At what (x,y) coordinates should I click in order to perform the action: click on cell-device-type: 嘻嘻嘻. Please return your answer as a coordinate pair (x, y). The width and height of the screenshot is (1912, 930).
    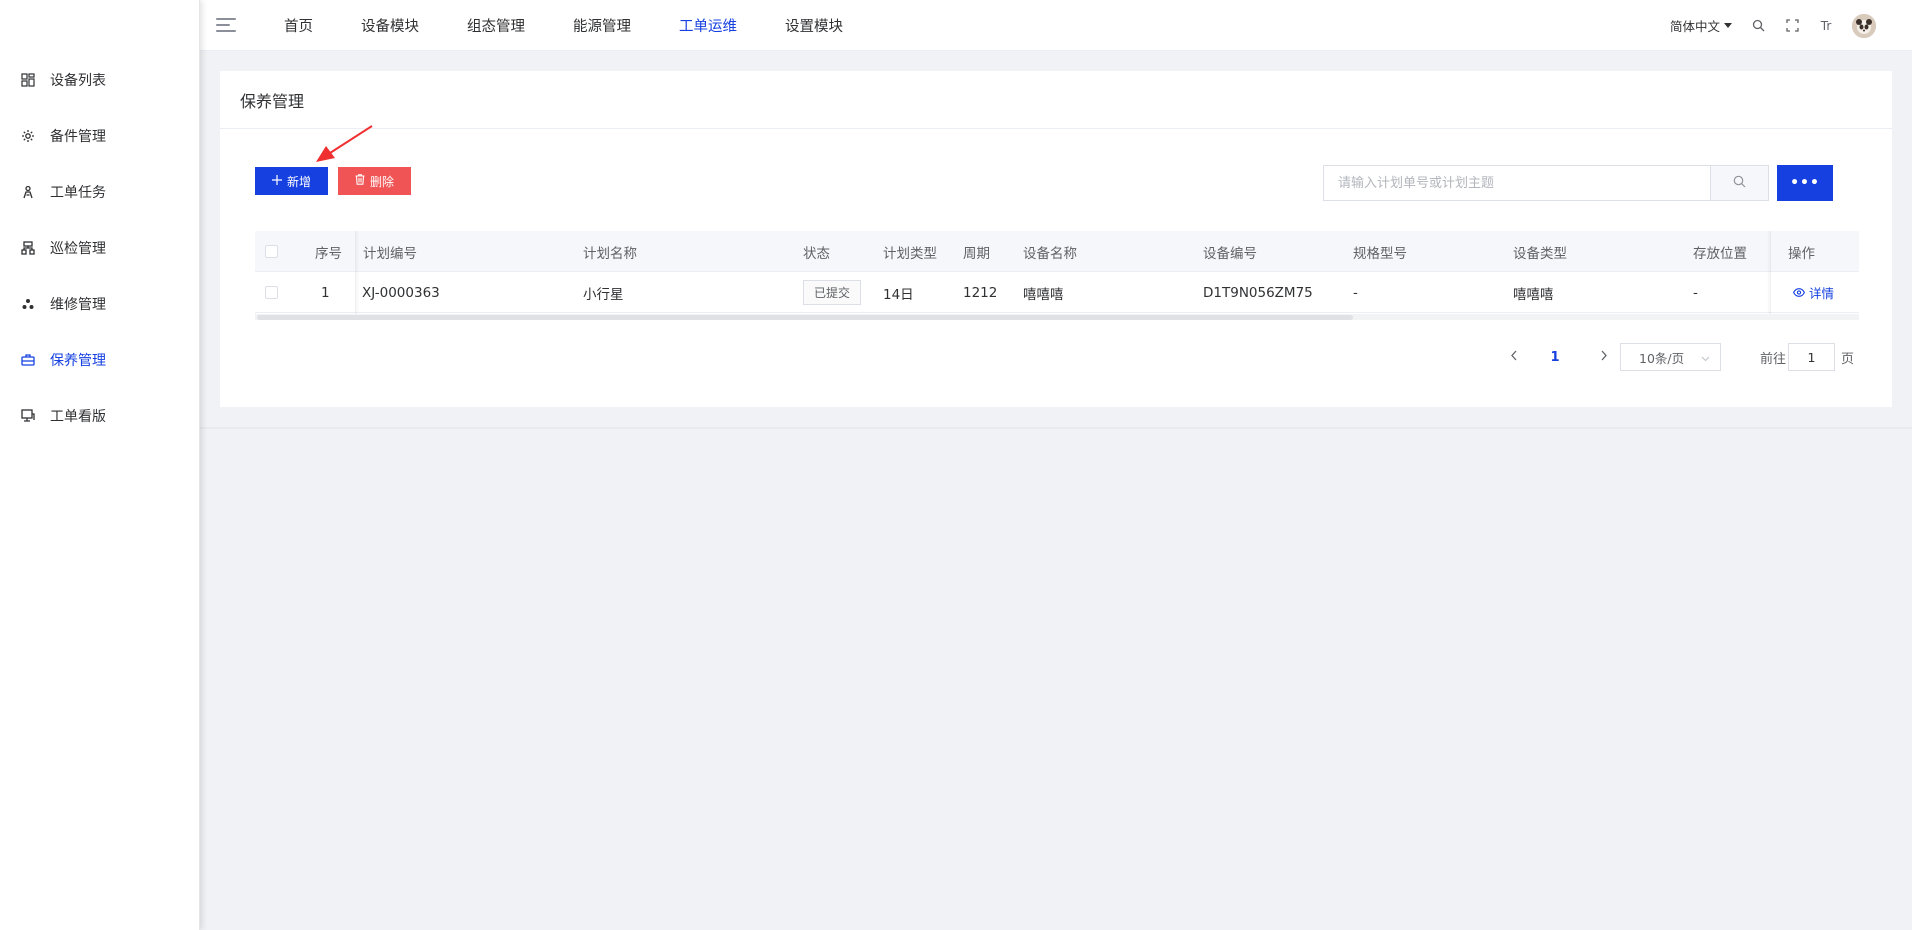
    Looking at the image, I should click on (1533, 294).